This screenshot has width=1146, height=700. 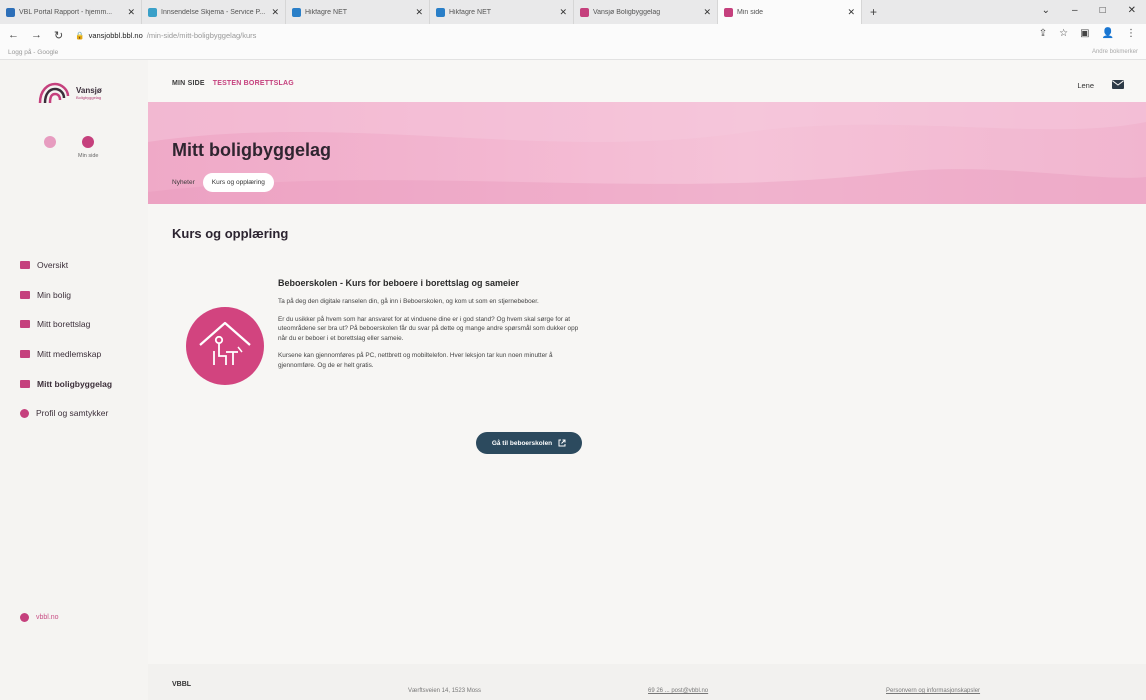 I want to click on page-title: Mitt boligbyggelag, so click(x=251, y=150).